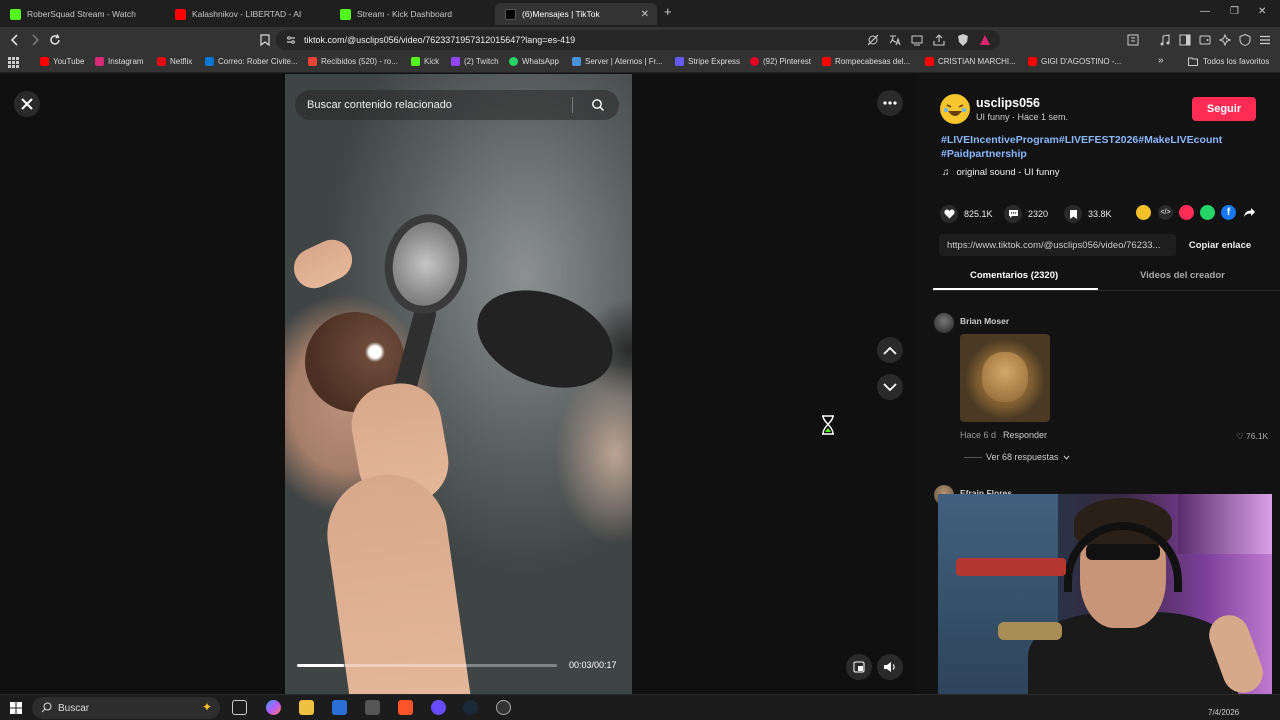  What do you see at coordinates (16, 708) in the screenshot?
I see `windows-start-icon` at bounding box center [16, 708].